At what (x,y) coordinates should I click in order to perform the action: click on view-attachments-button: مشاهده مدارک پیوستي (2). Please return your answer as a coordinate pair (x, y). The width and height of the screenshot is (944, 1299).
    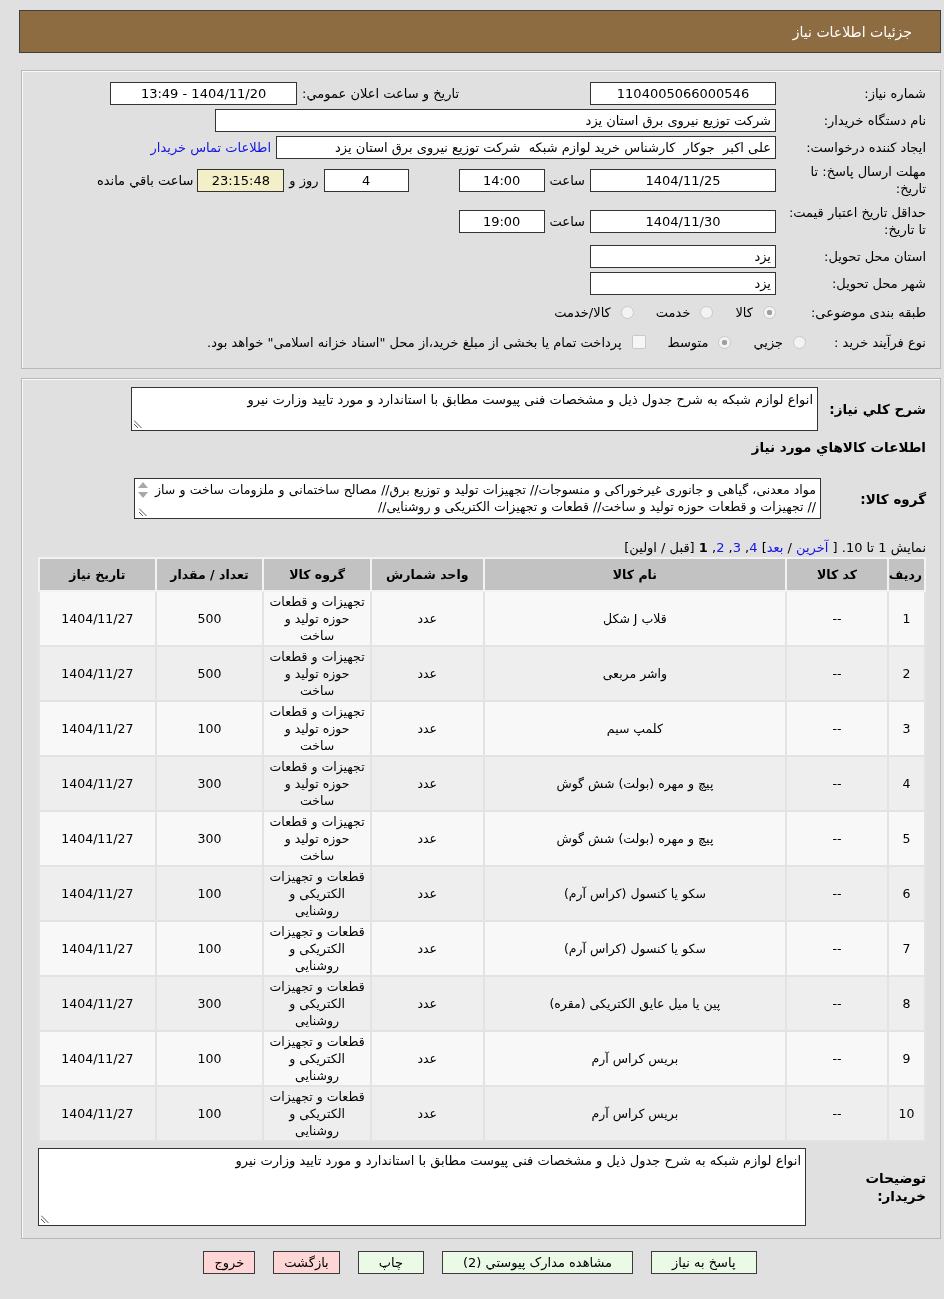
    Looking at the image, I should click on (538, 1262).